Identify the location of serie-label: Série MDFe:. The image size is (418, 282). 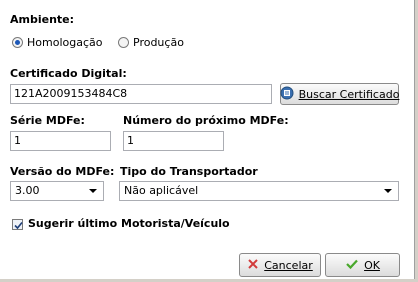
(47, 120).